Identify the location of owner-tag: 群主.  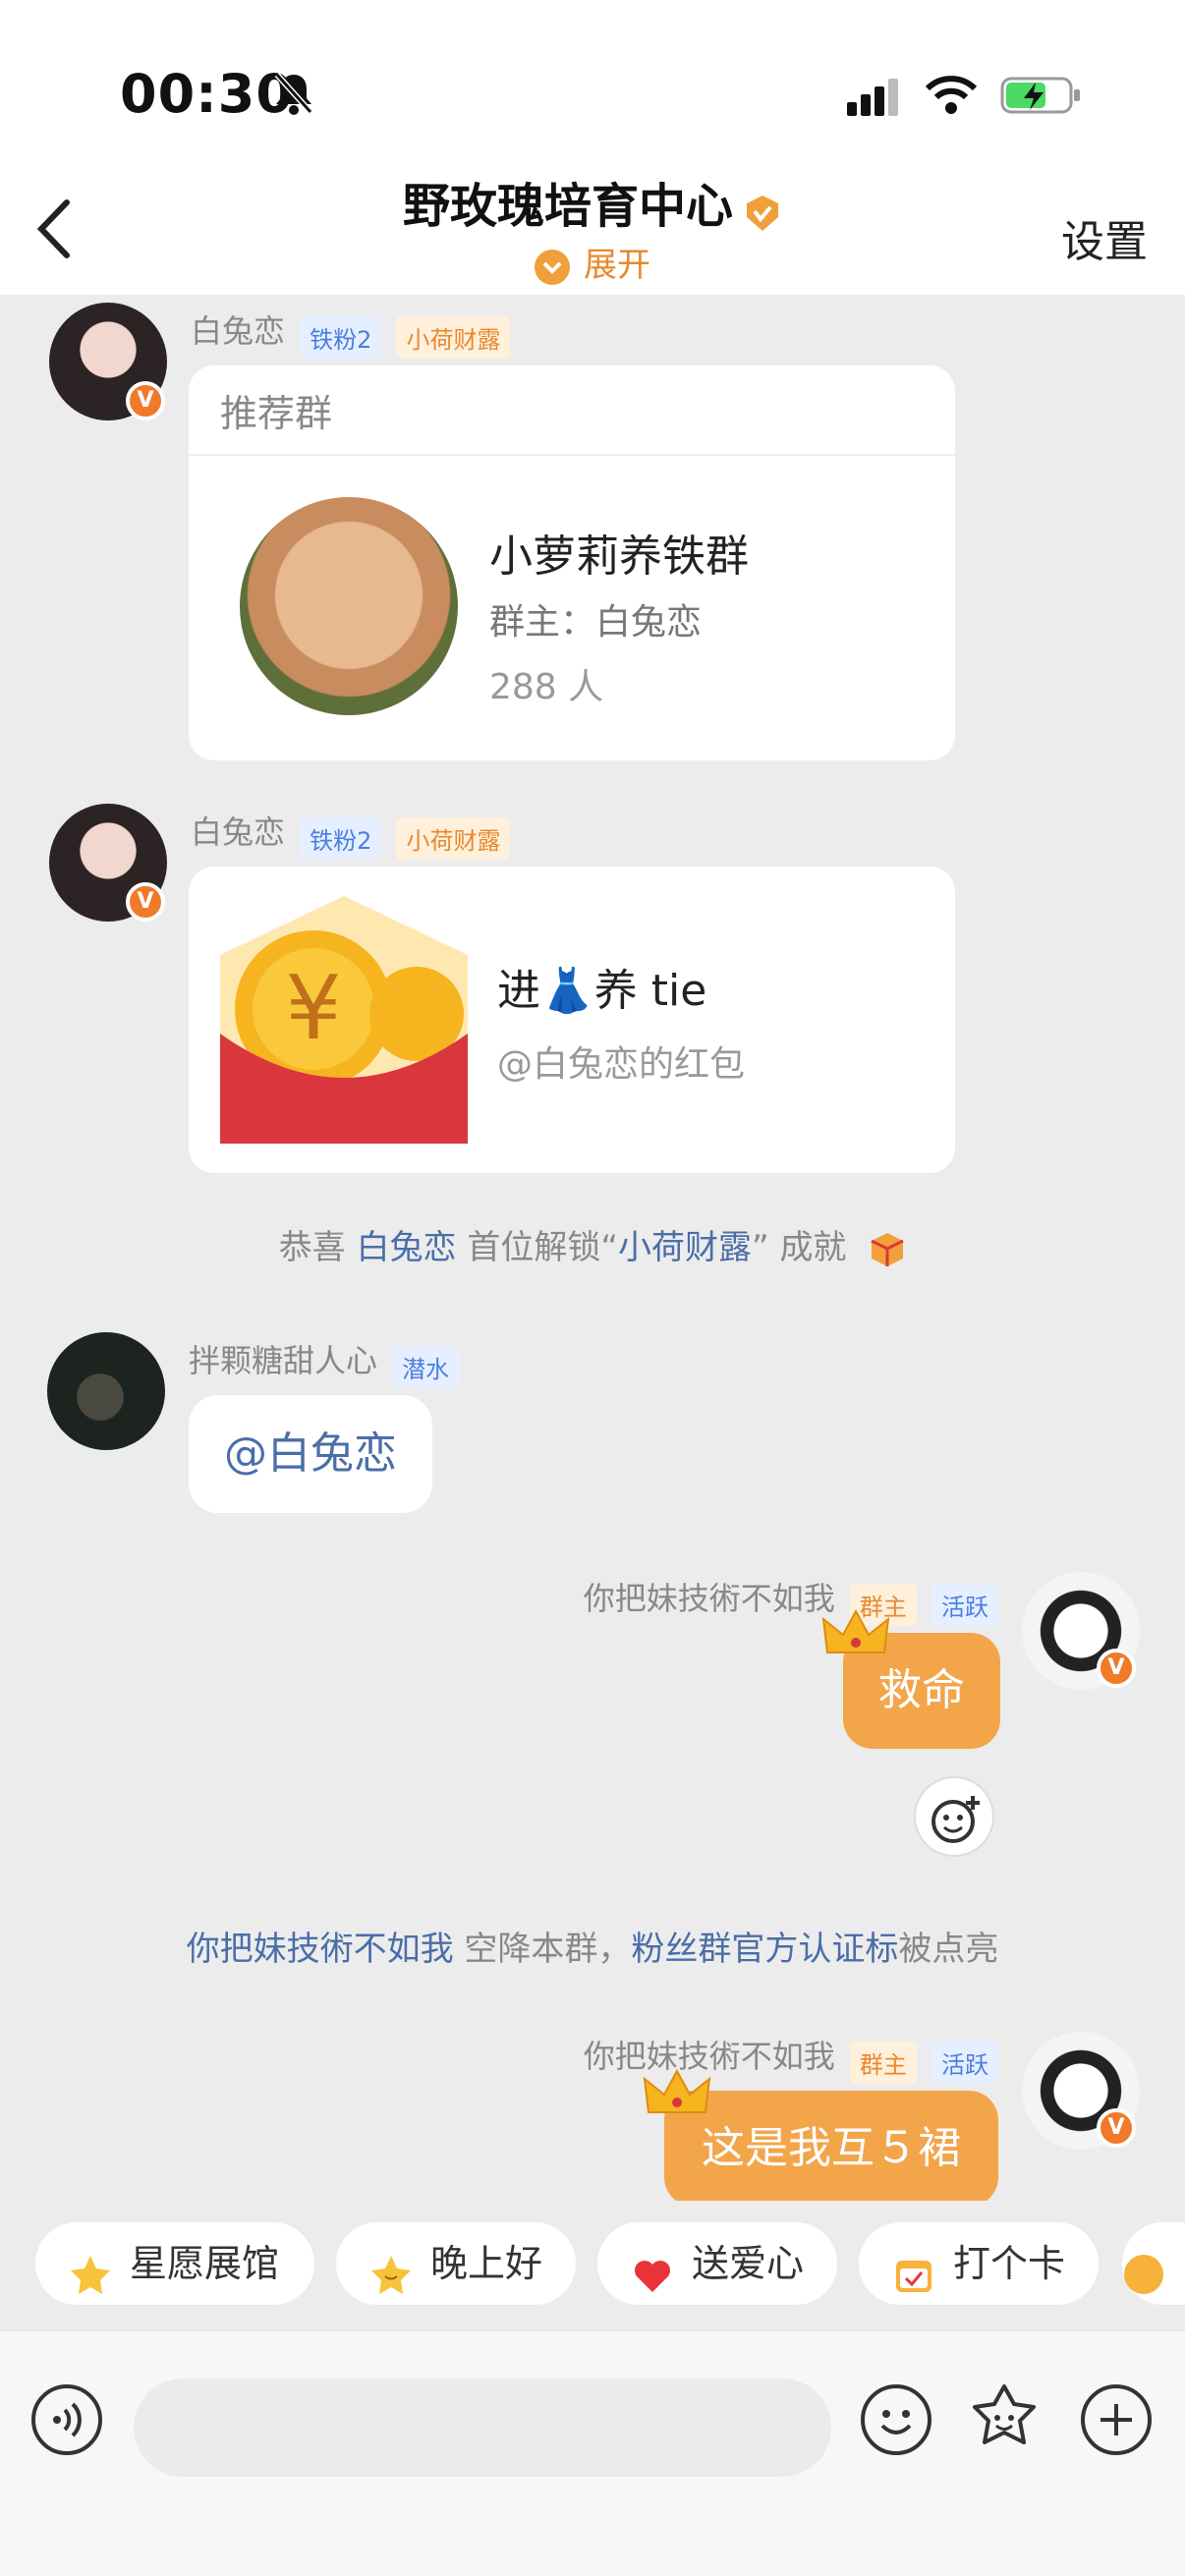
(883, 2063).